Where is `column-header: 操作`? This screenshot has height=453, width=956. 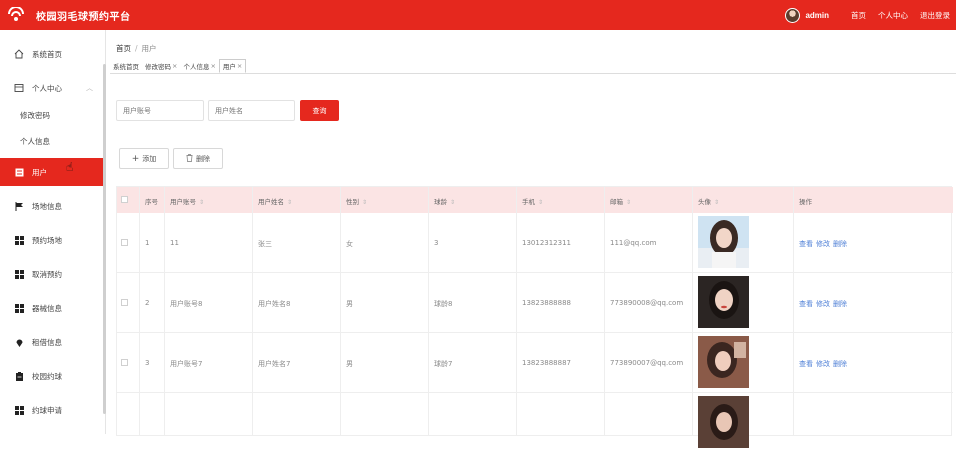
column-header: 操作 is located at coordinates (805, 202).